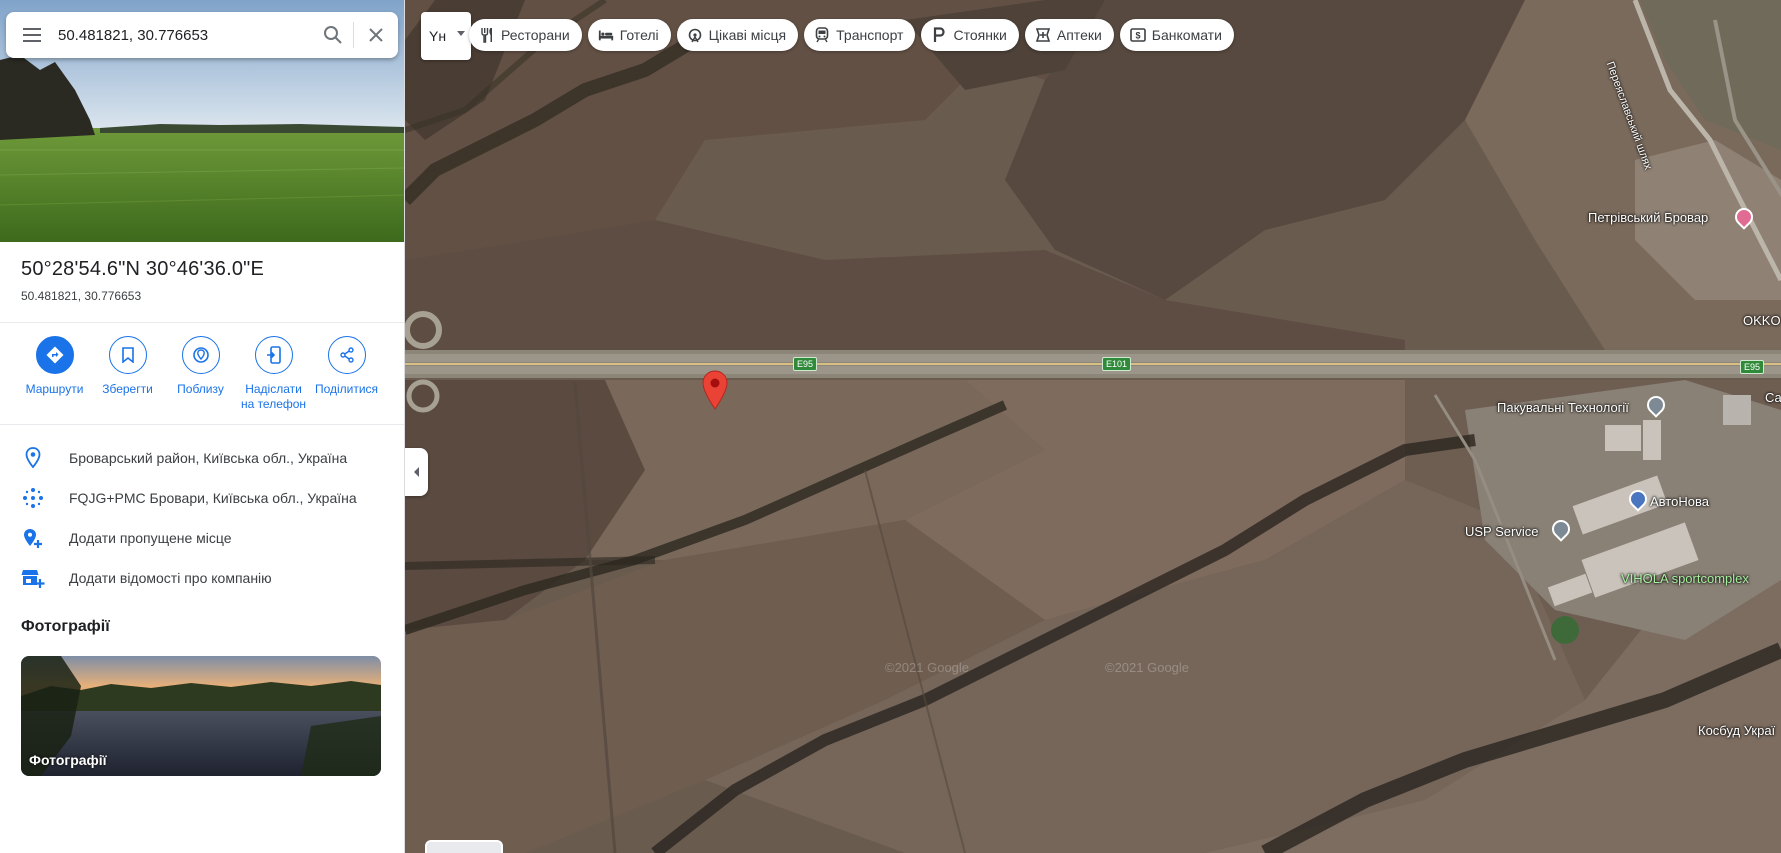  Describe the element at coordinates (1679, 501) in the screenshot. I see `poi-label-avtonova: АвтоНова` at that location.